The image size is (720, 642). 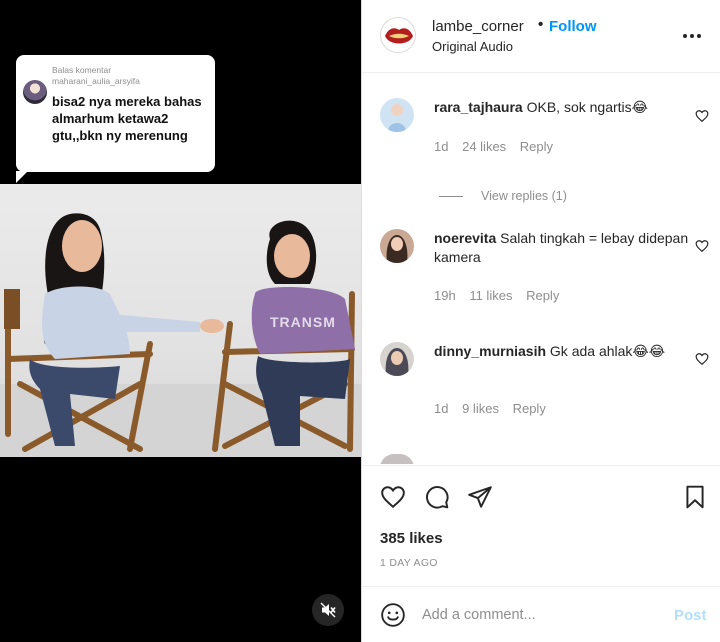 I want to click on comment-icon, so click(x=437, y=497).